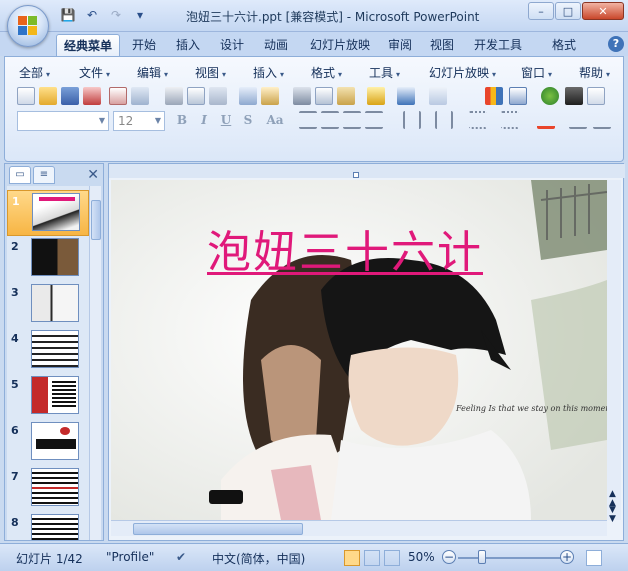 The width and height of the screenshot is (628, 571). What do you see at coordinates (94, 73) in the screenshot?
I see `menu-file: 文件 ▾` at bounding box center [94, 73].